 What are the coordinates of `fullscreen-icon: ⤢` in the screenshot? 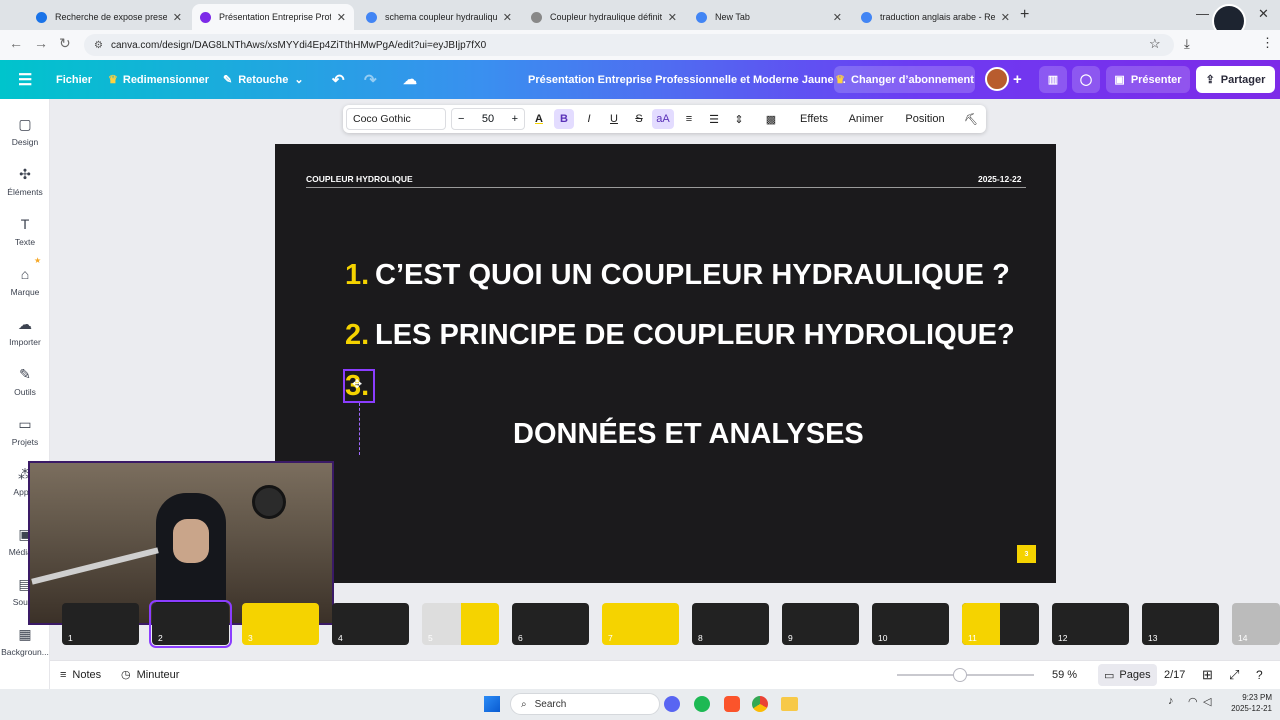 It's located at (1234, 674).